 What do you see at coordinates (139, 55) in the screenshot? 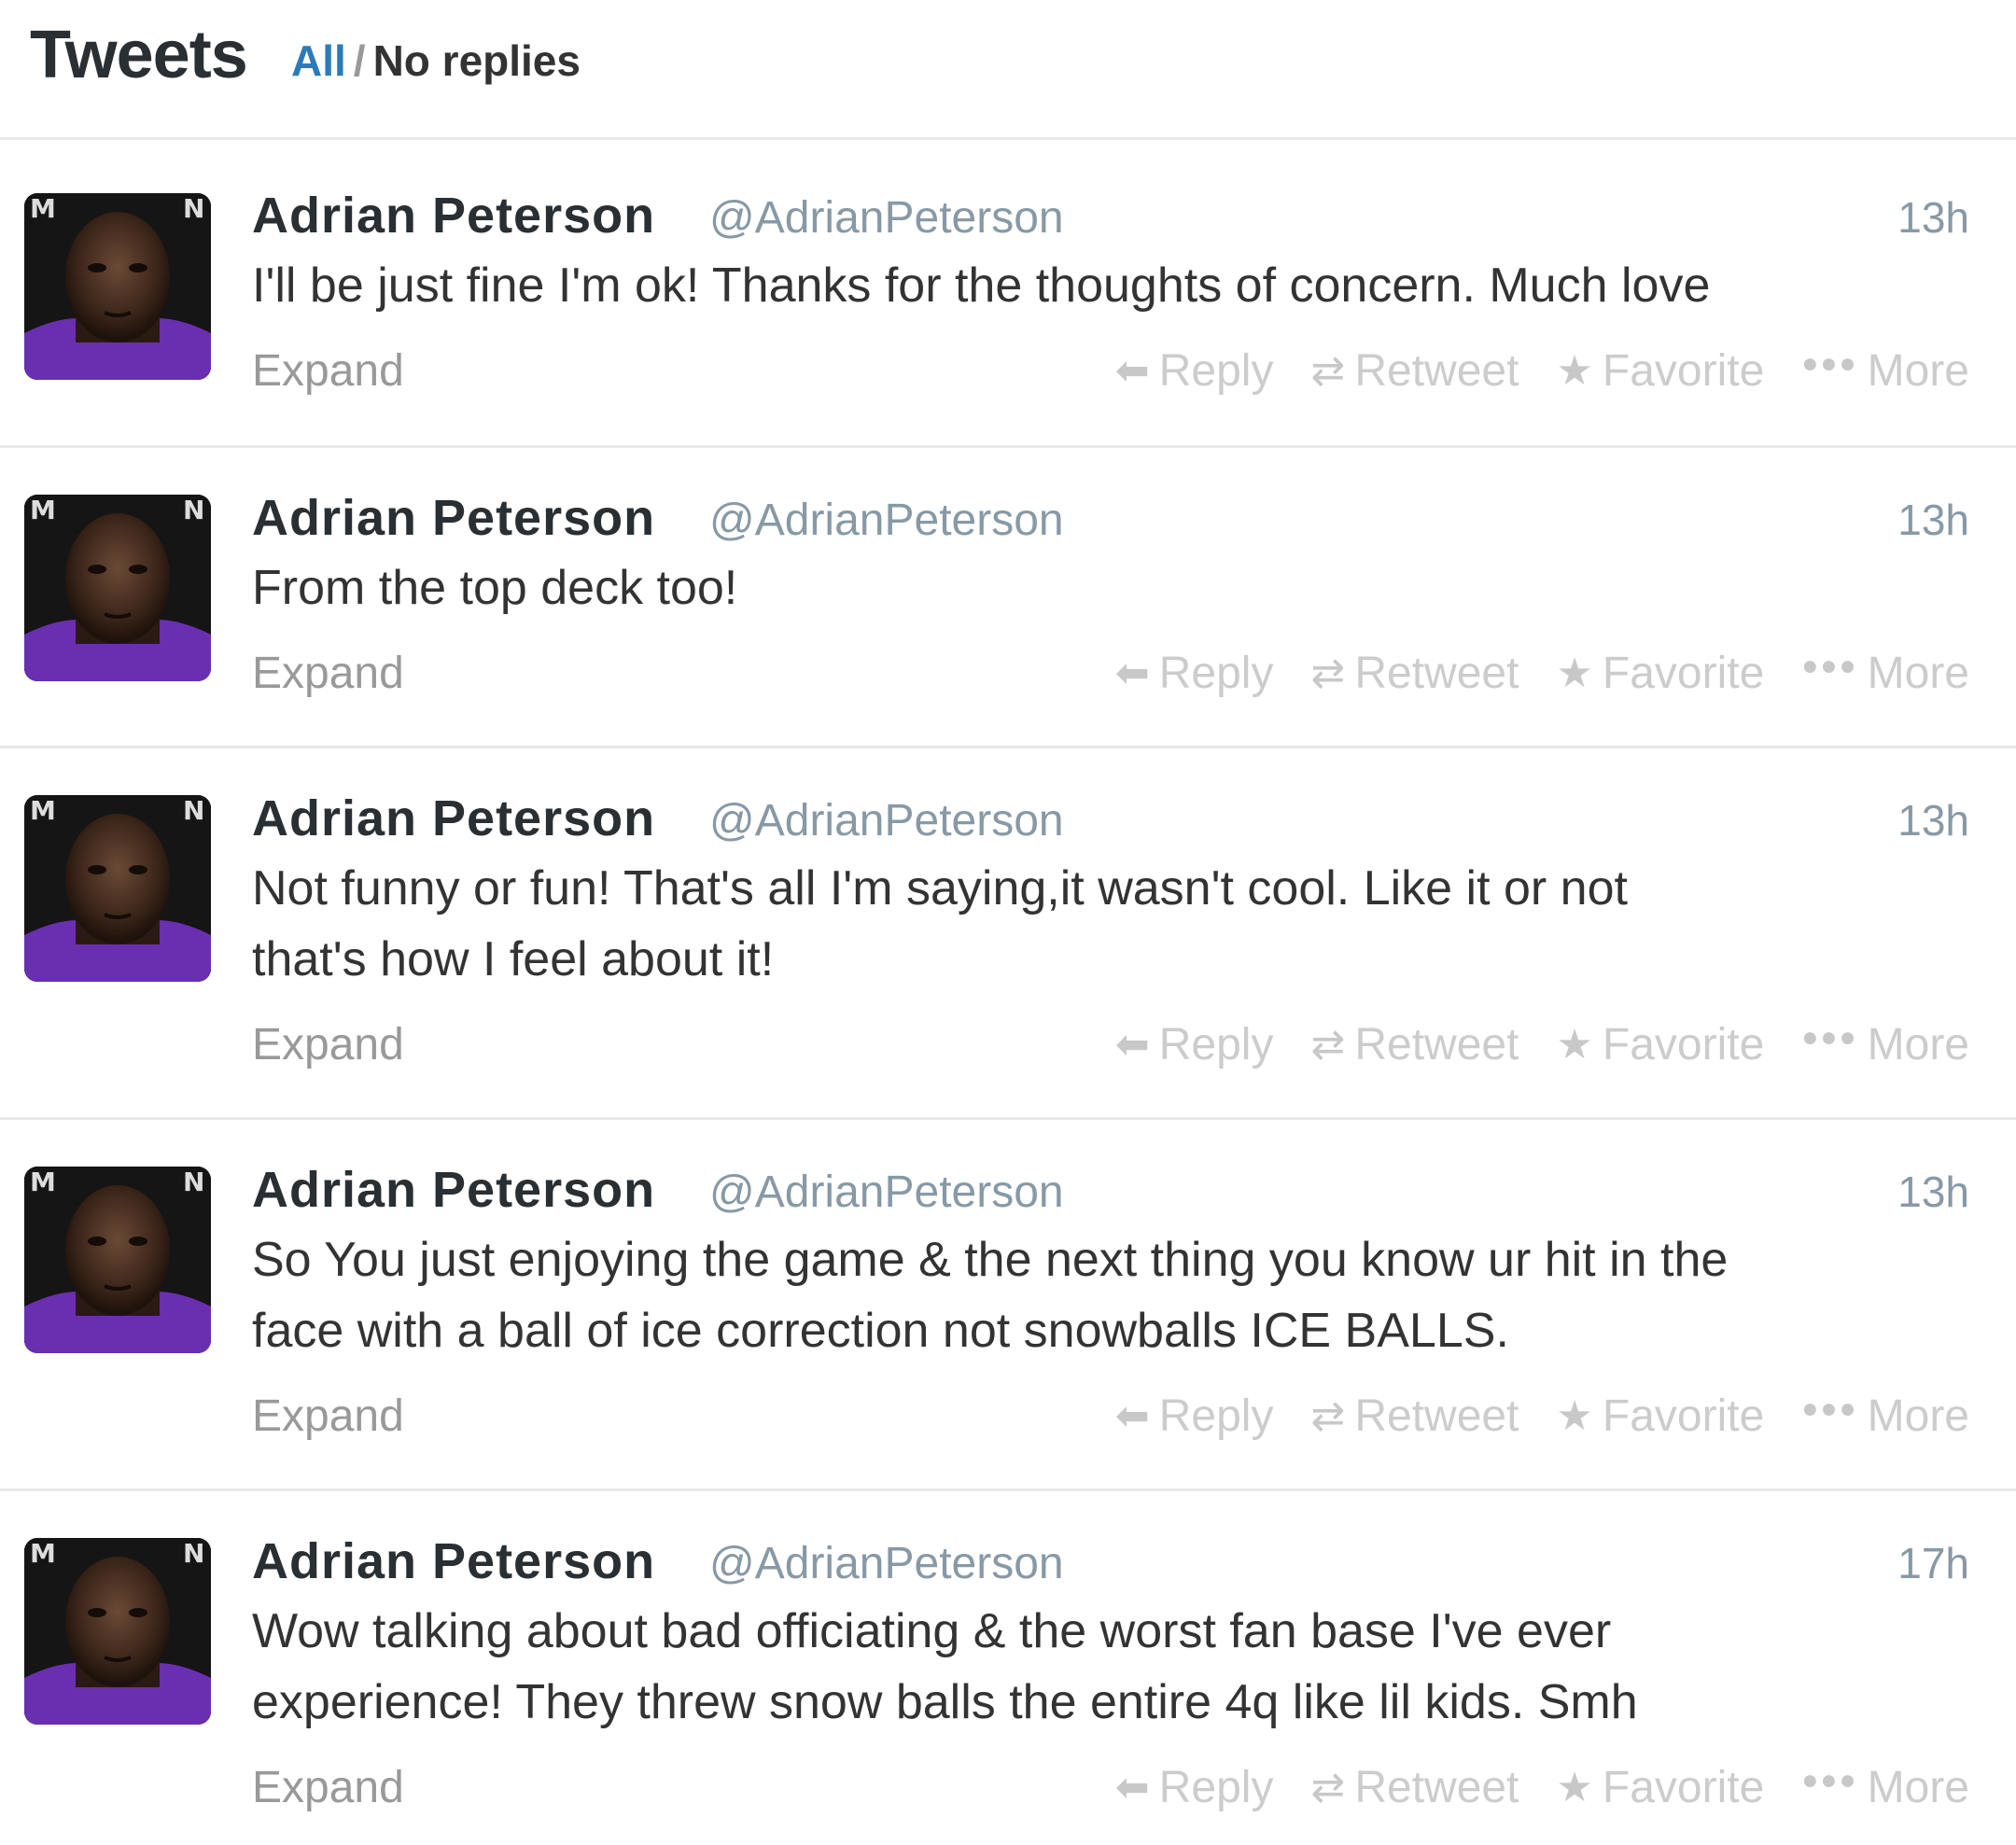
I see `page-title: Tweets` at bounding box center [139, 55].